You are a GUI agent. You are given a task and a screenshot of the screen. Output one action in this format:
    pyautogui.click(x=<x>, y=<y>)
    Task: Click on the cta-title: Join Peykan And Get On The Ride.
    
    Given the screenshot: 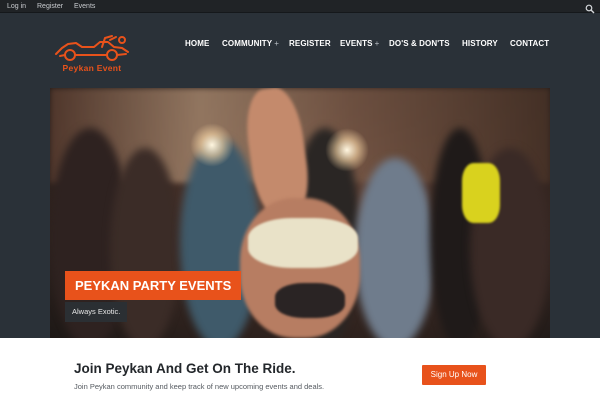 What is the action you would take?
    pyautogui.click(x=185, y=368)
    